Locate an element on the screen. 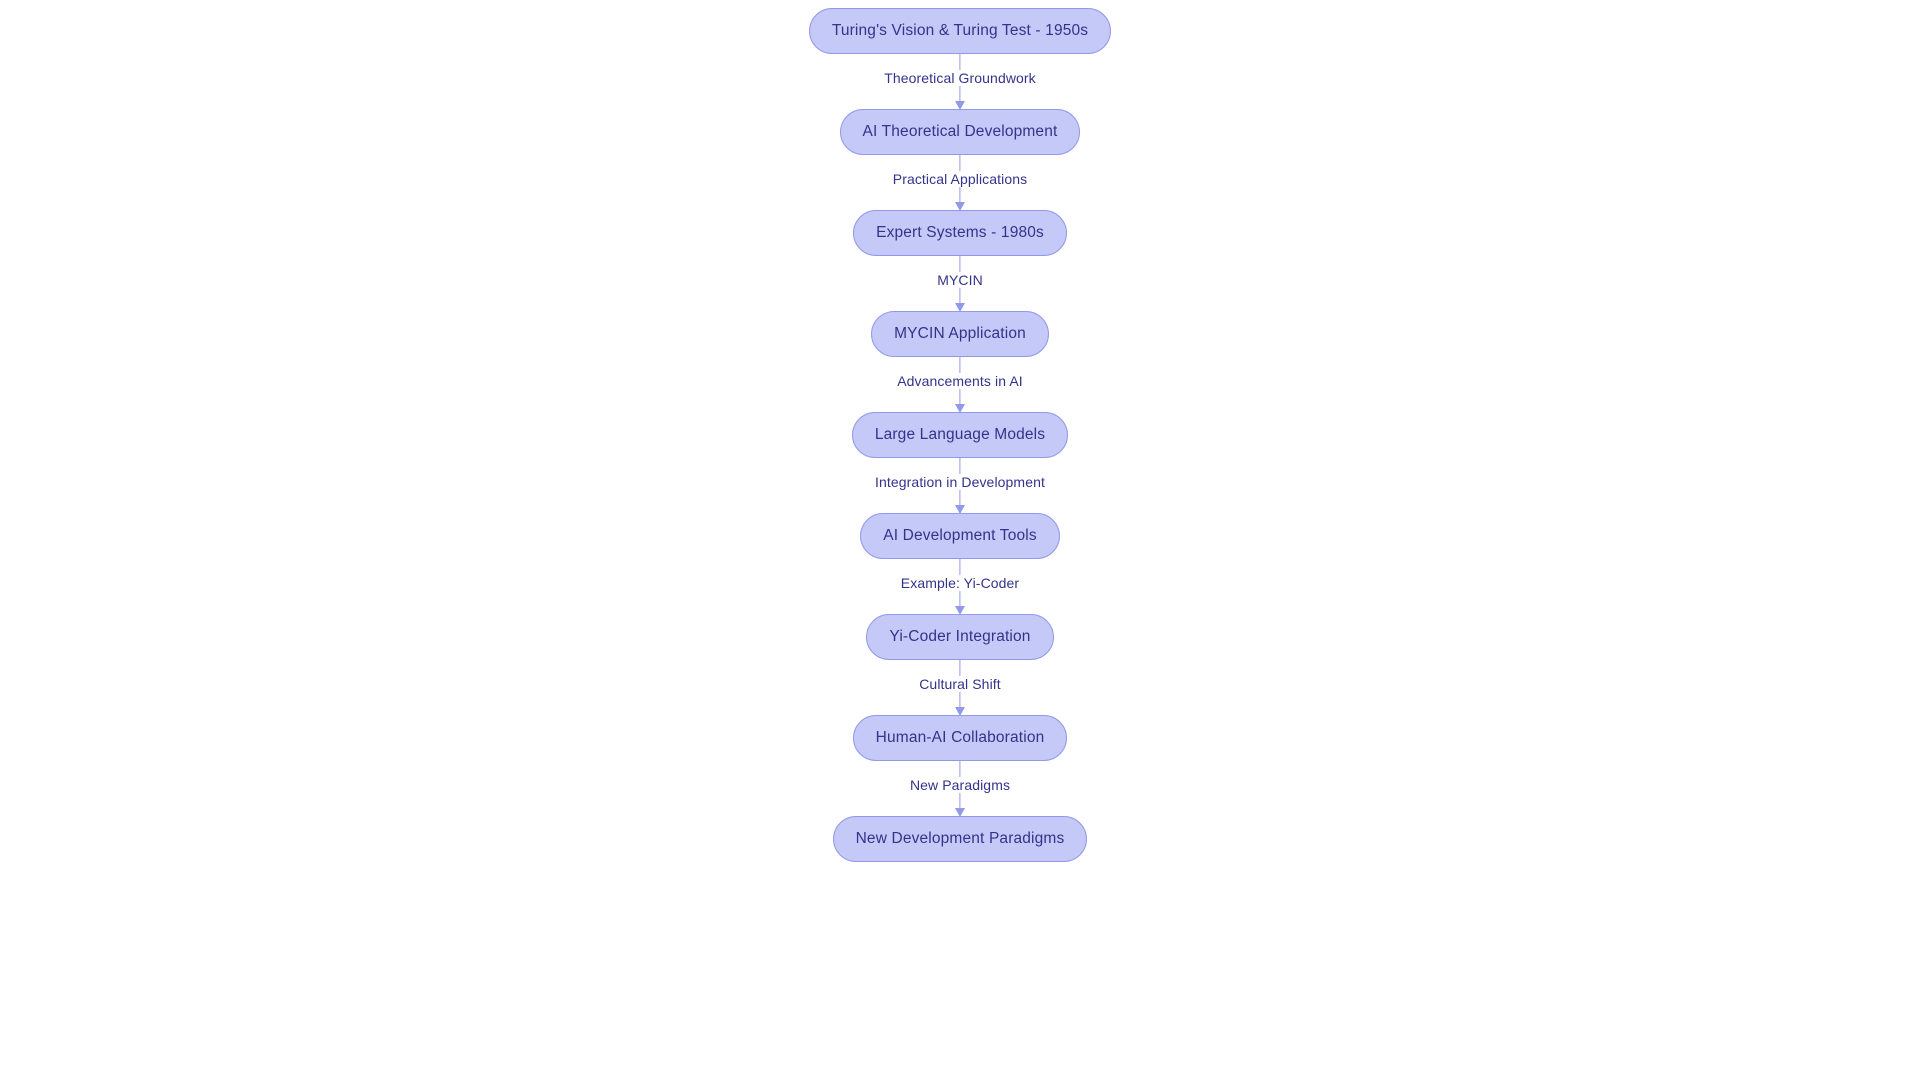 This screenshot has width=1920, height=1080. flow-edge-integration-in-development: Integration in Development is located at coordinates (960, 486).